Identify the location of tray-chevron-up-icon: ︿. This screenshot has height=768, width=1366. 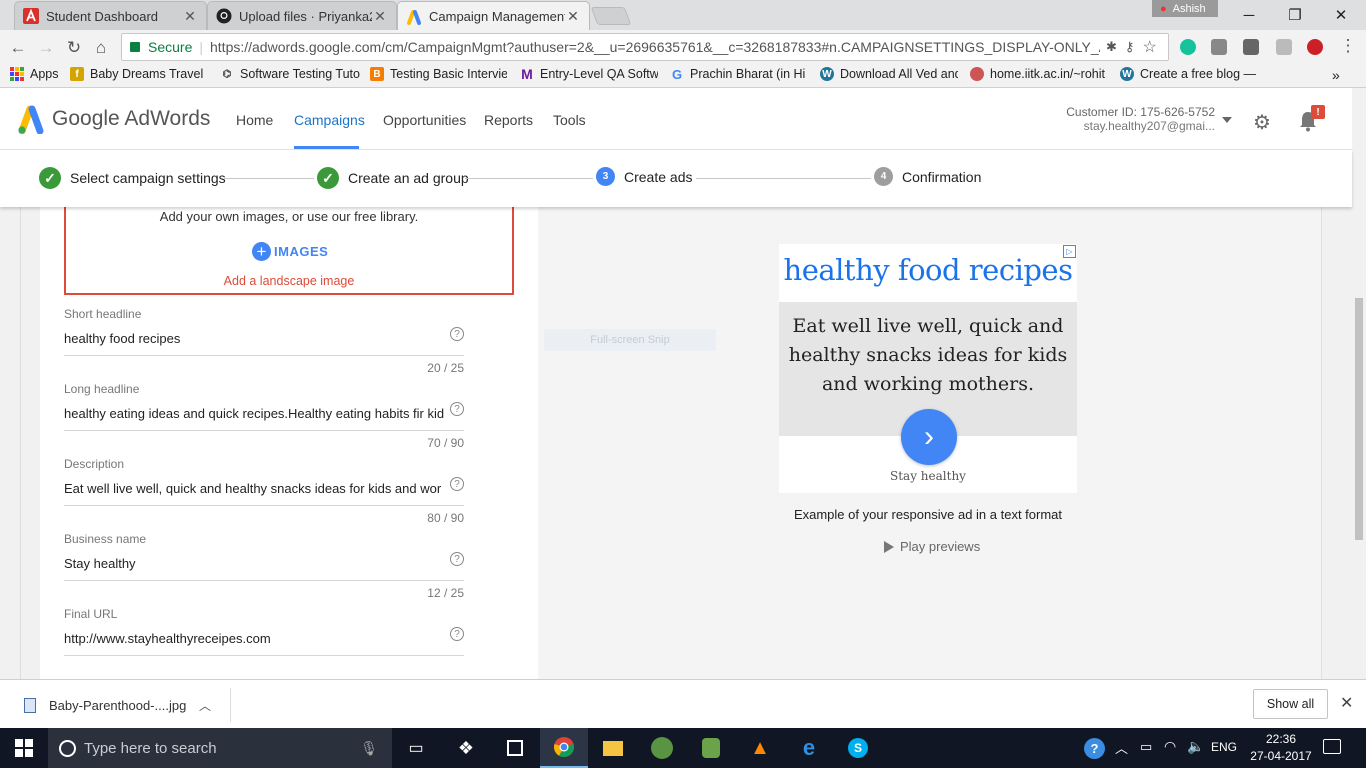
(1121, 747).